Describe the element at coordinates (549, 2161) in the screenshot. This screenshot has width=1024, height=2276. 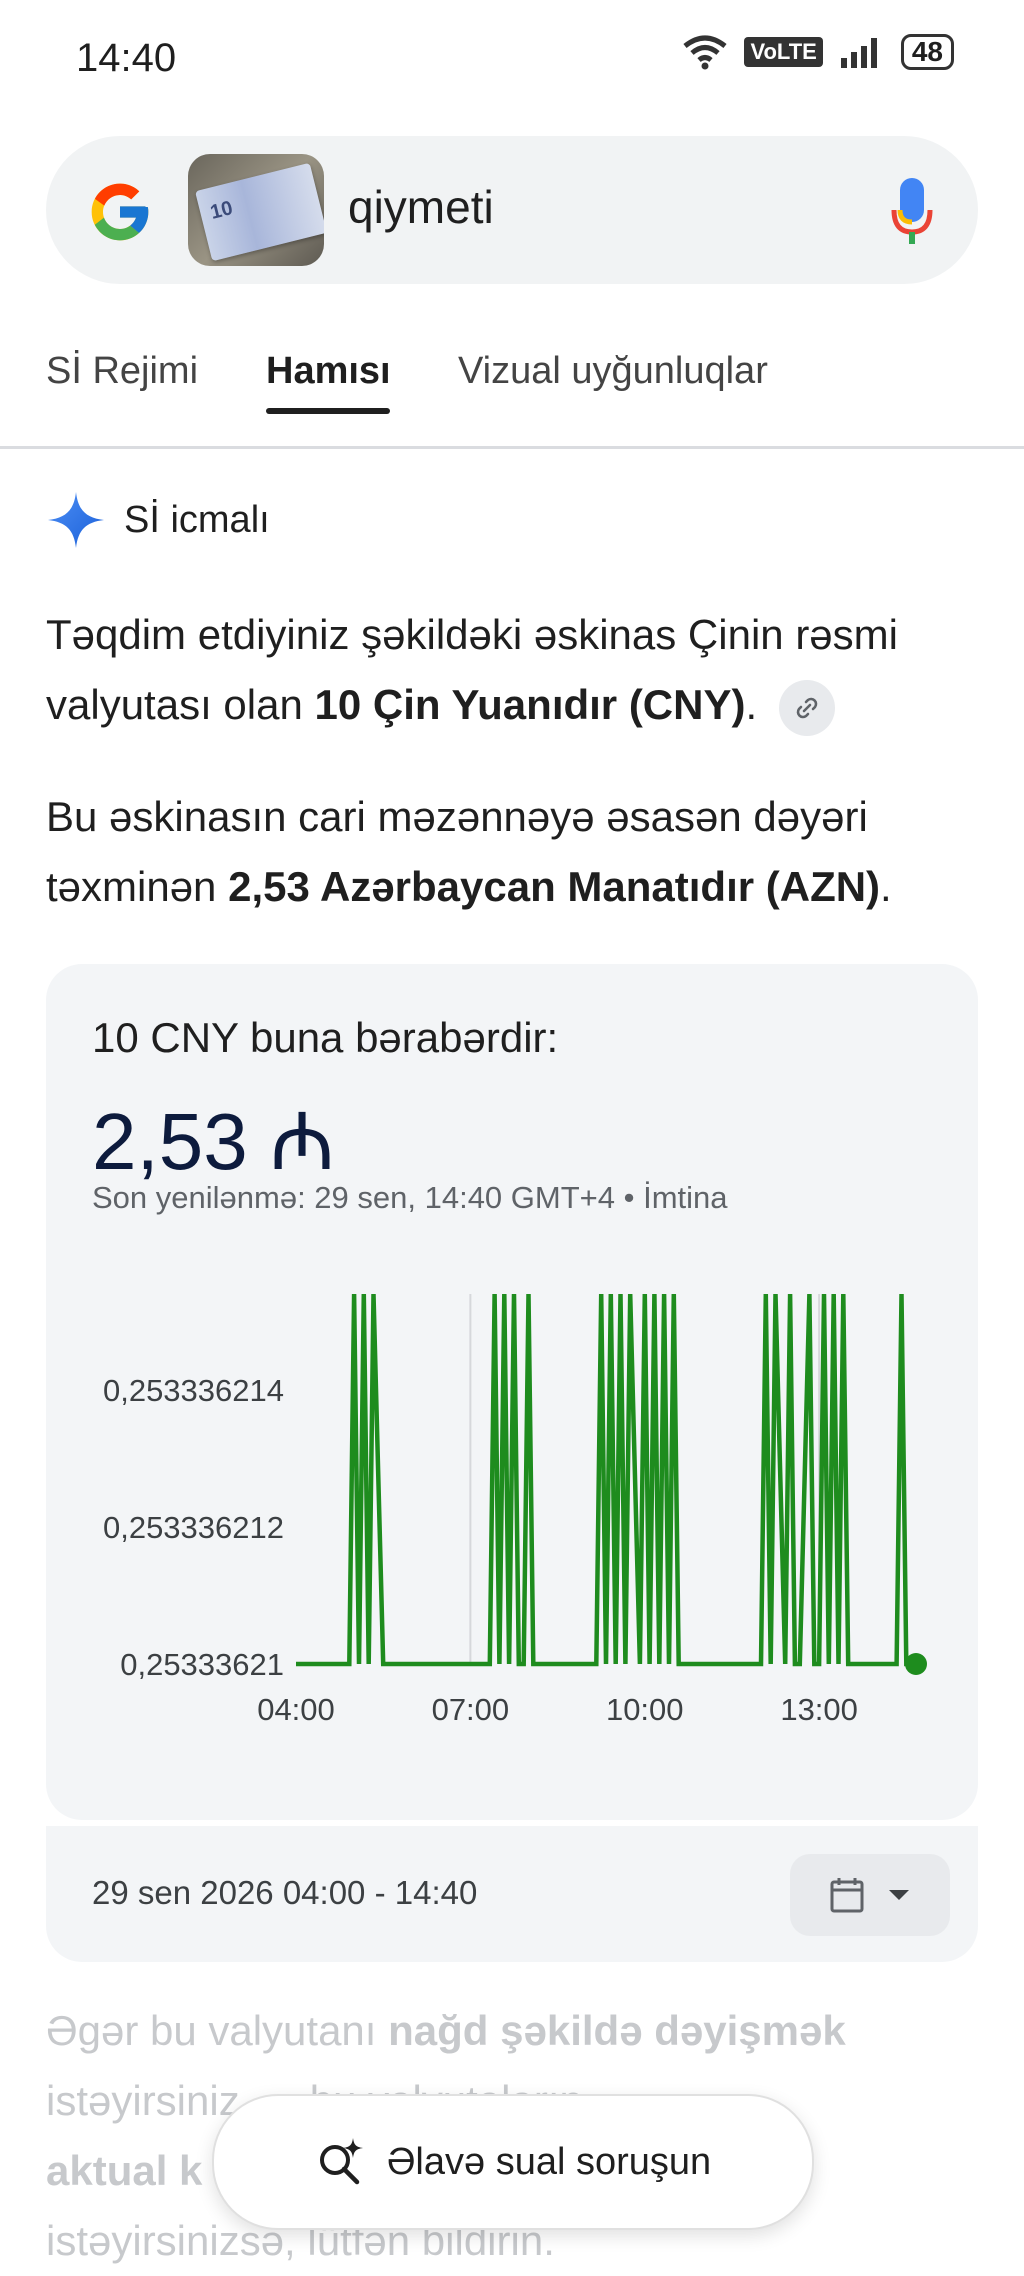
I see `followup-label: Əlavə sual soruşun` at that location.